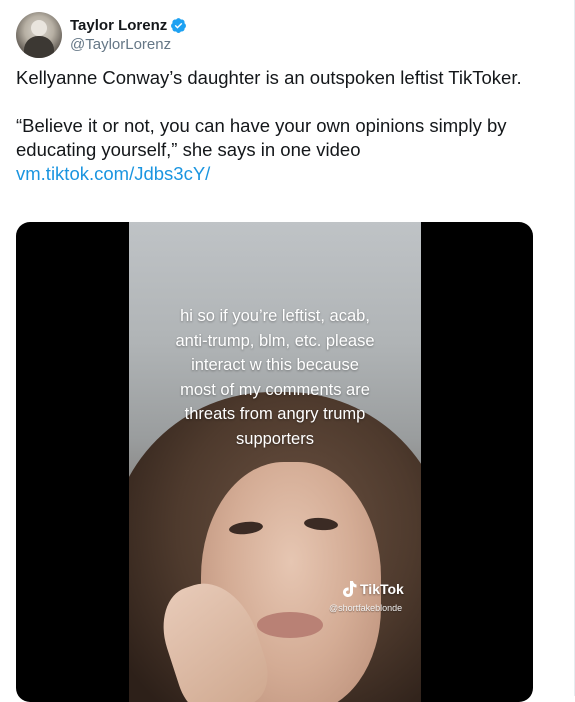  Describe the element at coordinates (275, 438) in the screenshot. I see `caption-line: supporters` at that location.